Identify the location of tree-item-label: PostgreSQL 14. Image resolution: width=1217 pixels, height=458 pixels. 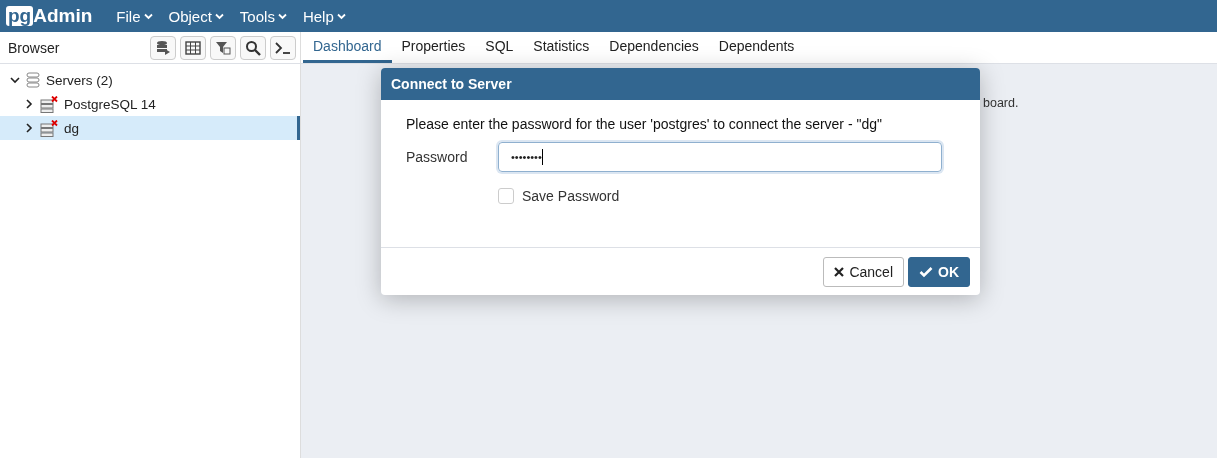
(110, 104).